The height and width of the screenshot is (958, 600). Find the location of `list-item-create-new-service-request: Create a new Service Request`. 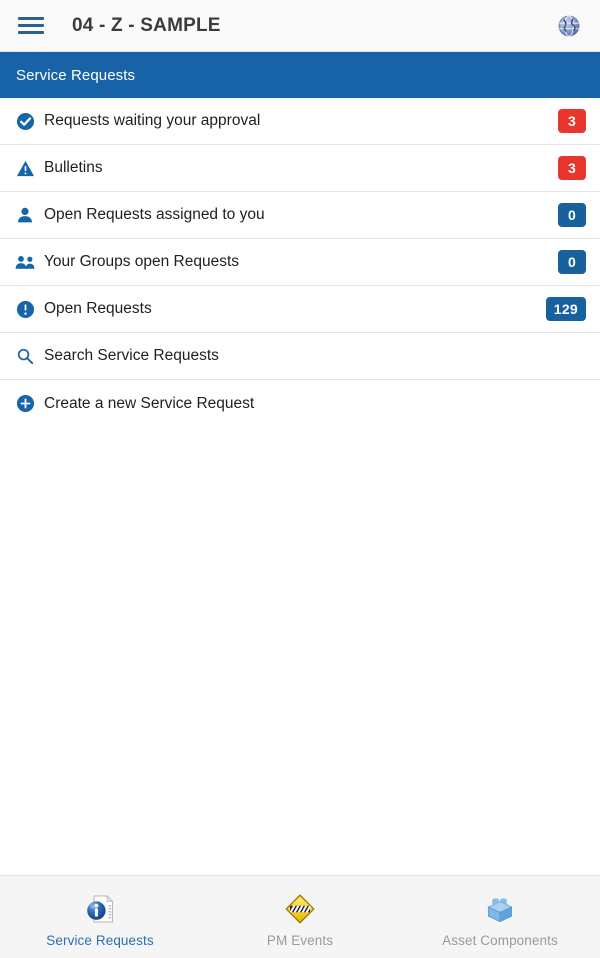

list-item-create-new-service-request: Create a new Service Request is located at coordinates (300, 403).